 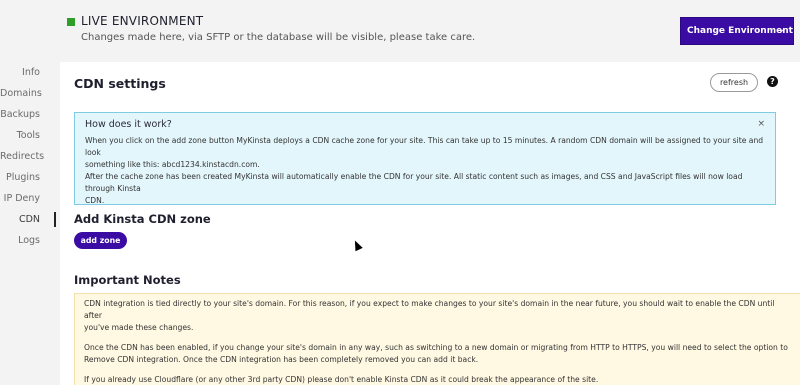 I want to click on close-icon: ×, so click(x=761, y=124).